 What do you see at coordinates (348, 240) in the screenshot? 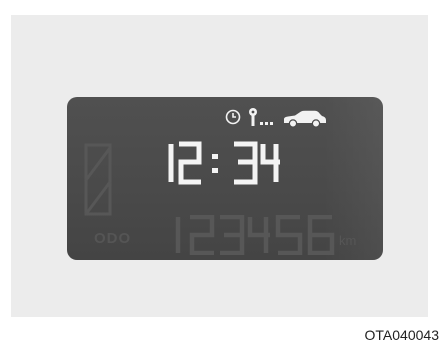
I see `distance-unit-label: km` at bounding box center [348, 240].